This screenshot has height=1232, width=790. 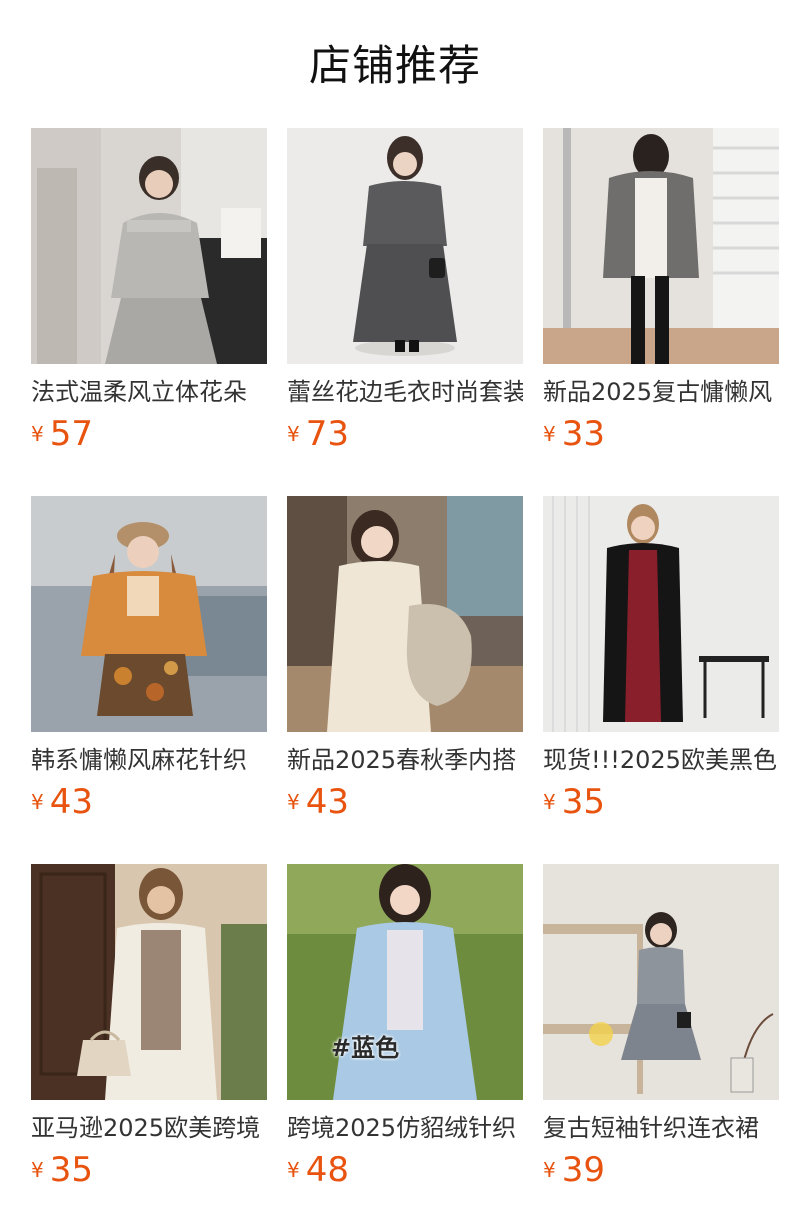 I want to click on product-card: #蓝色 跨境2025仿貂绒针织 ¥48, so click(x=405, y=1034).